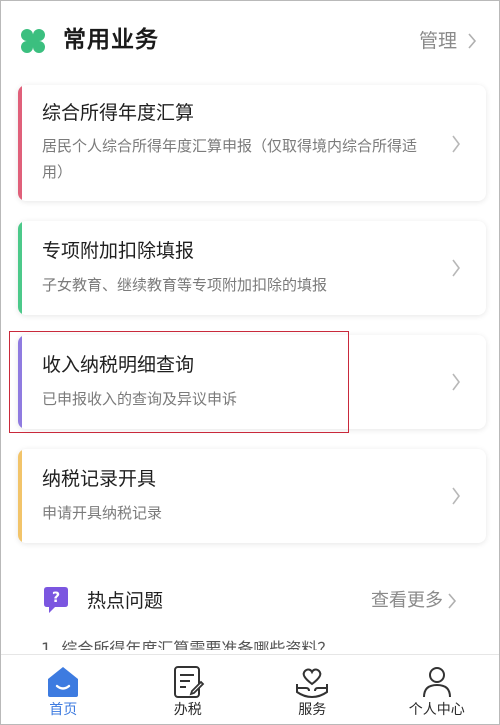 Image resolution: width=500 pixels, height=725 pixels. I want to click on bottom-nav: 首页 办税 服务 个人中心, so click(250, 689).